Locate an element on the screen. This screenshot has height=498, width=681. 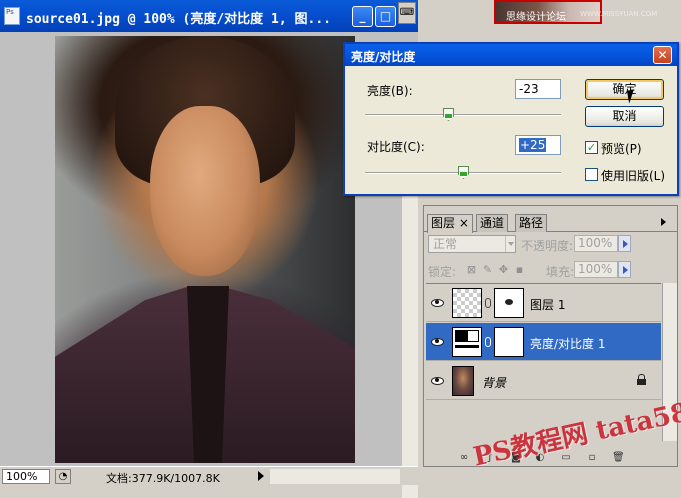
brightness-slider-track is located at coordinates (463, 115).